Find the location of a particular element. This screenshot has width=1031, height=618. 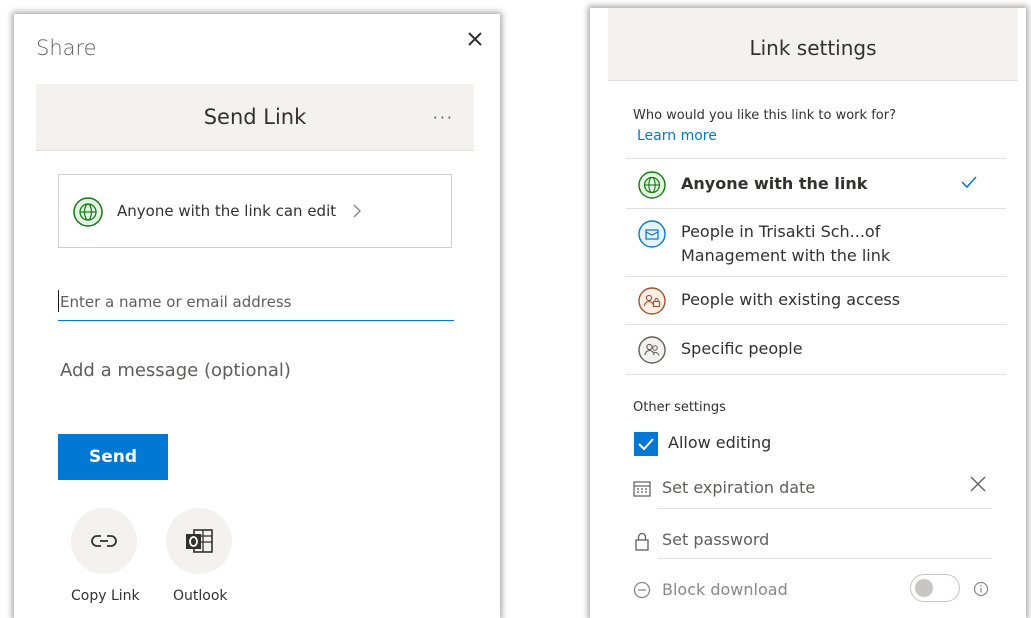

allow-editing-label: Allow editing is located at coordinates (720, 442).